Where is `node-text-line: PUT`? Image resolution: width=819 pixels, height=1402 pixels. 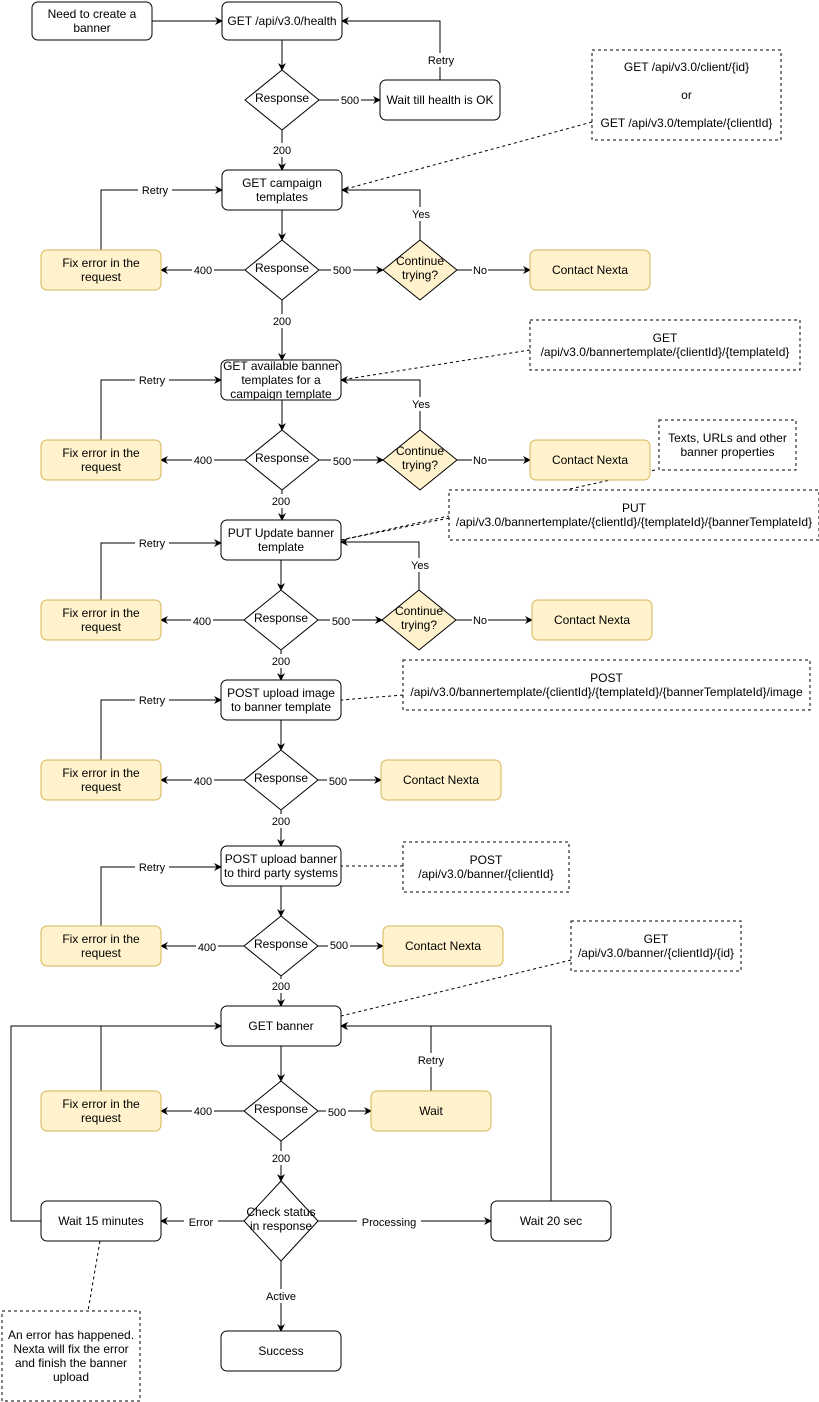 node-text-line: PUT is located at coordinates (634, 508).